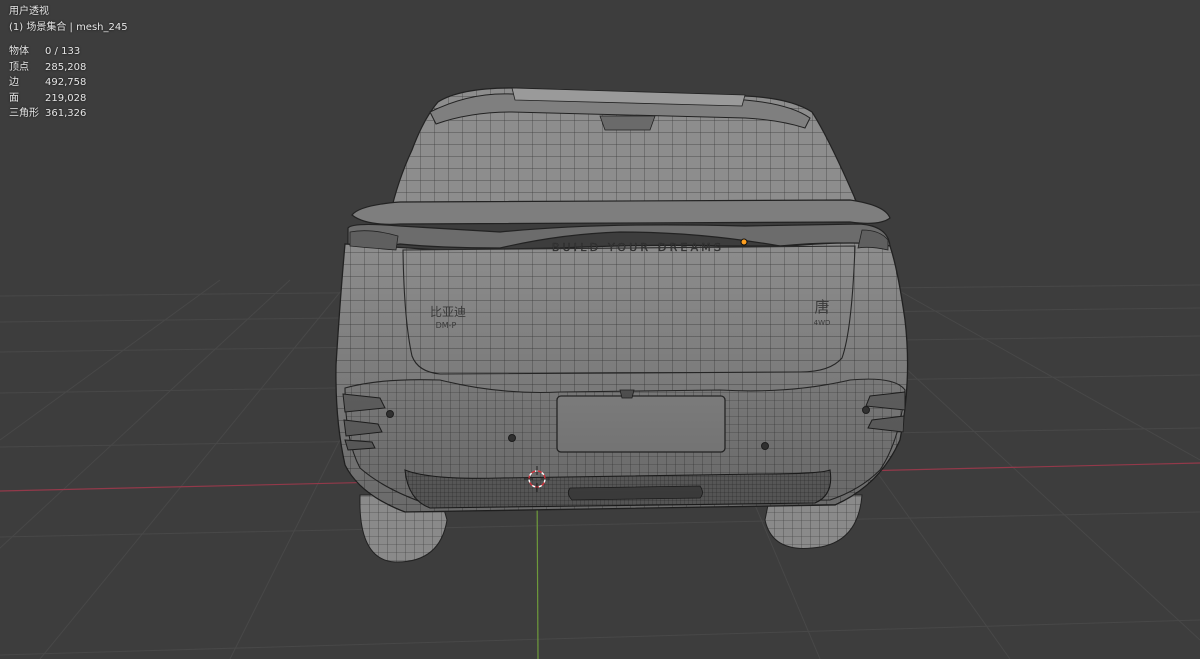 The width and height of the screenshot is (1200, 659). Describe the element at coordinates (446, 325) in the screenshot. I see `left-badge-sub-text: DM-P` at that location.